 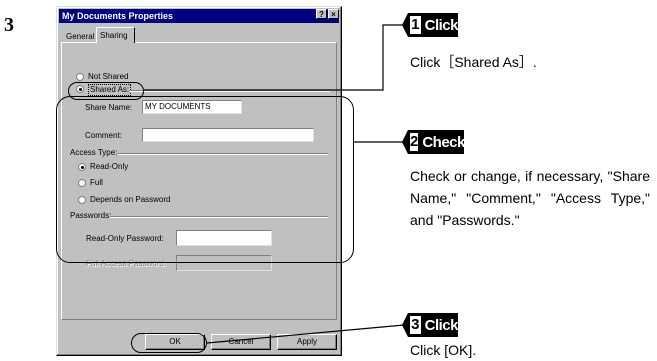 What do you see at coordinates (473, 62) in the screenshot?
I see `step-1-instruction: Click［Shared As］.` at bounding box center [473, 62].